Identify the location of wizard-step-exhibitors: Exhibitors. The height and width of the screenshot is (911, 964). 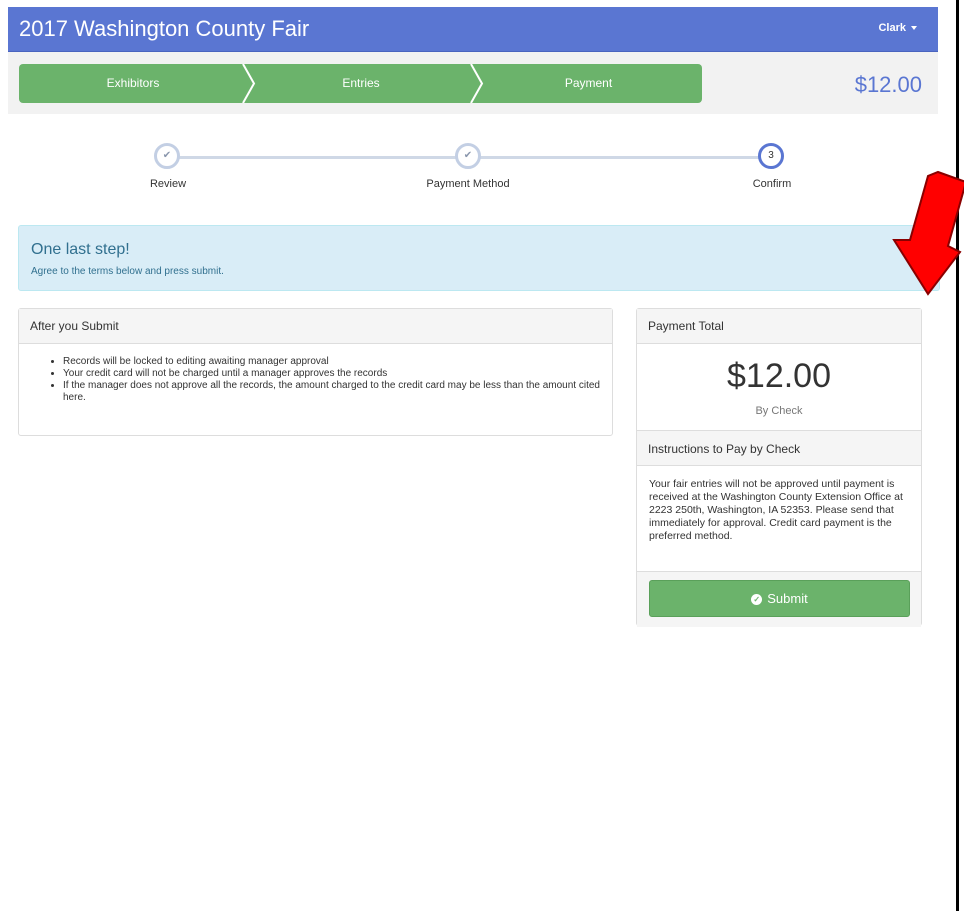
(133, 83).